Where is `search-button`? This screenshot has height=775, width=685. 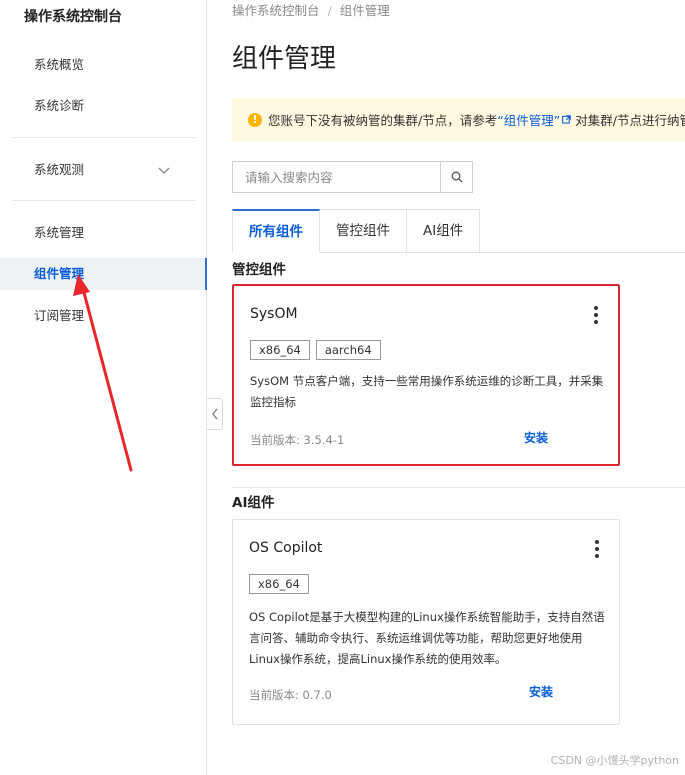
search-button is located at coordinates (456, 177).